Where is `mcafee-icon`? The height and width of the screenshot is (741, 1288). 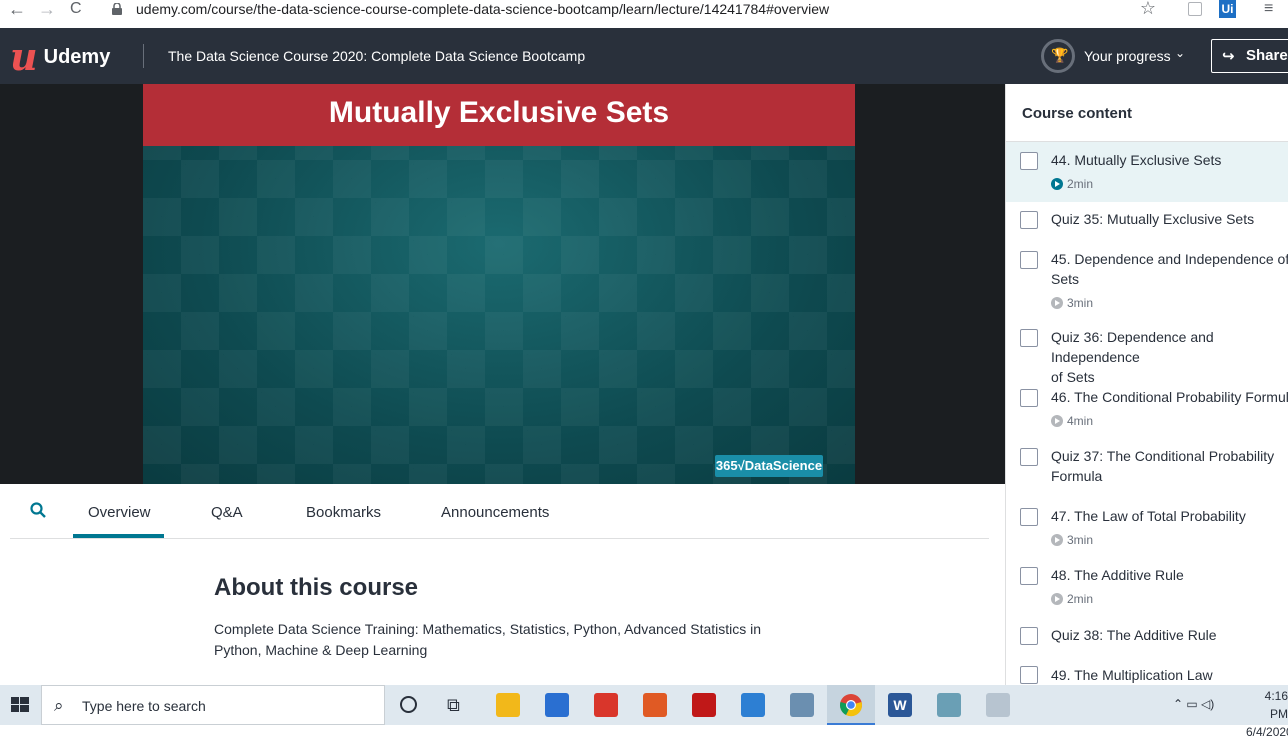
mcafee-icon is located at coordinates (704, 705).